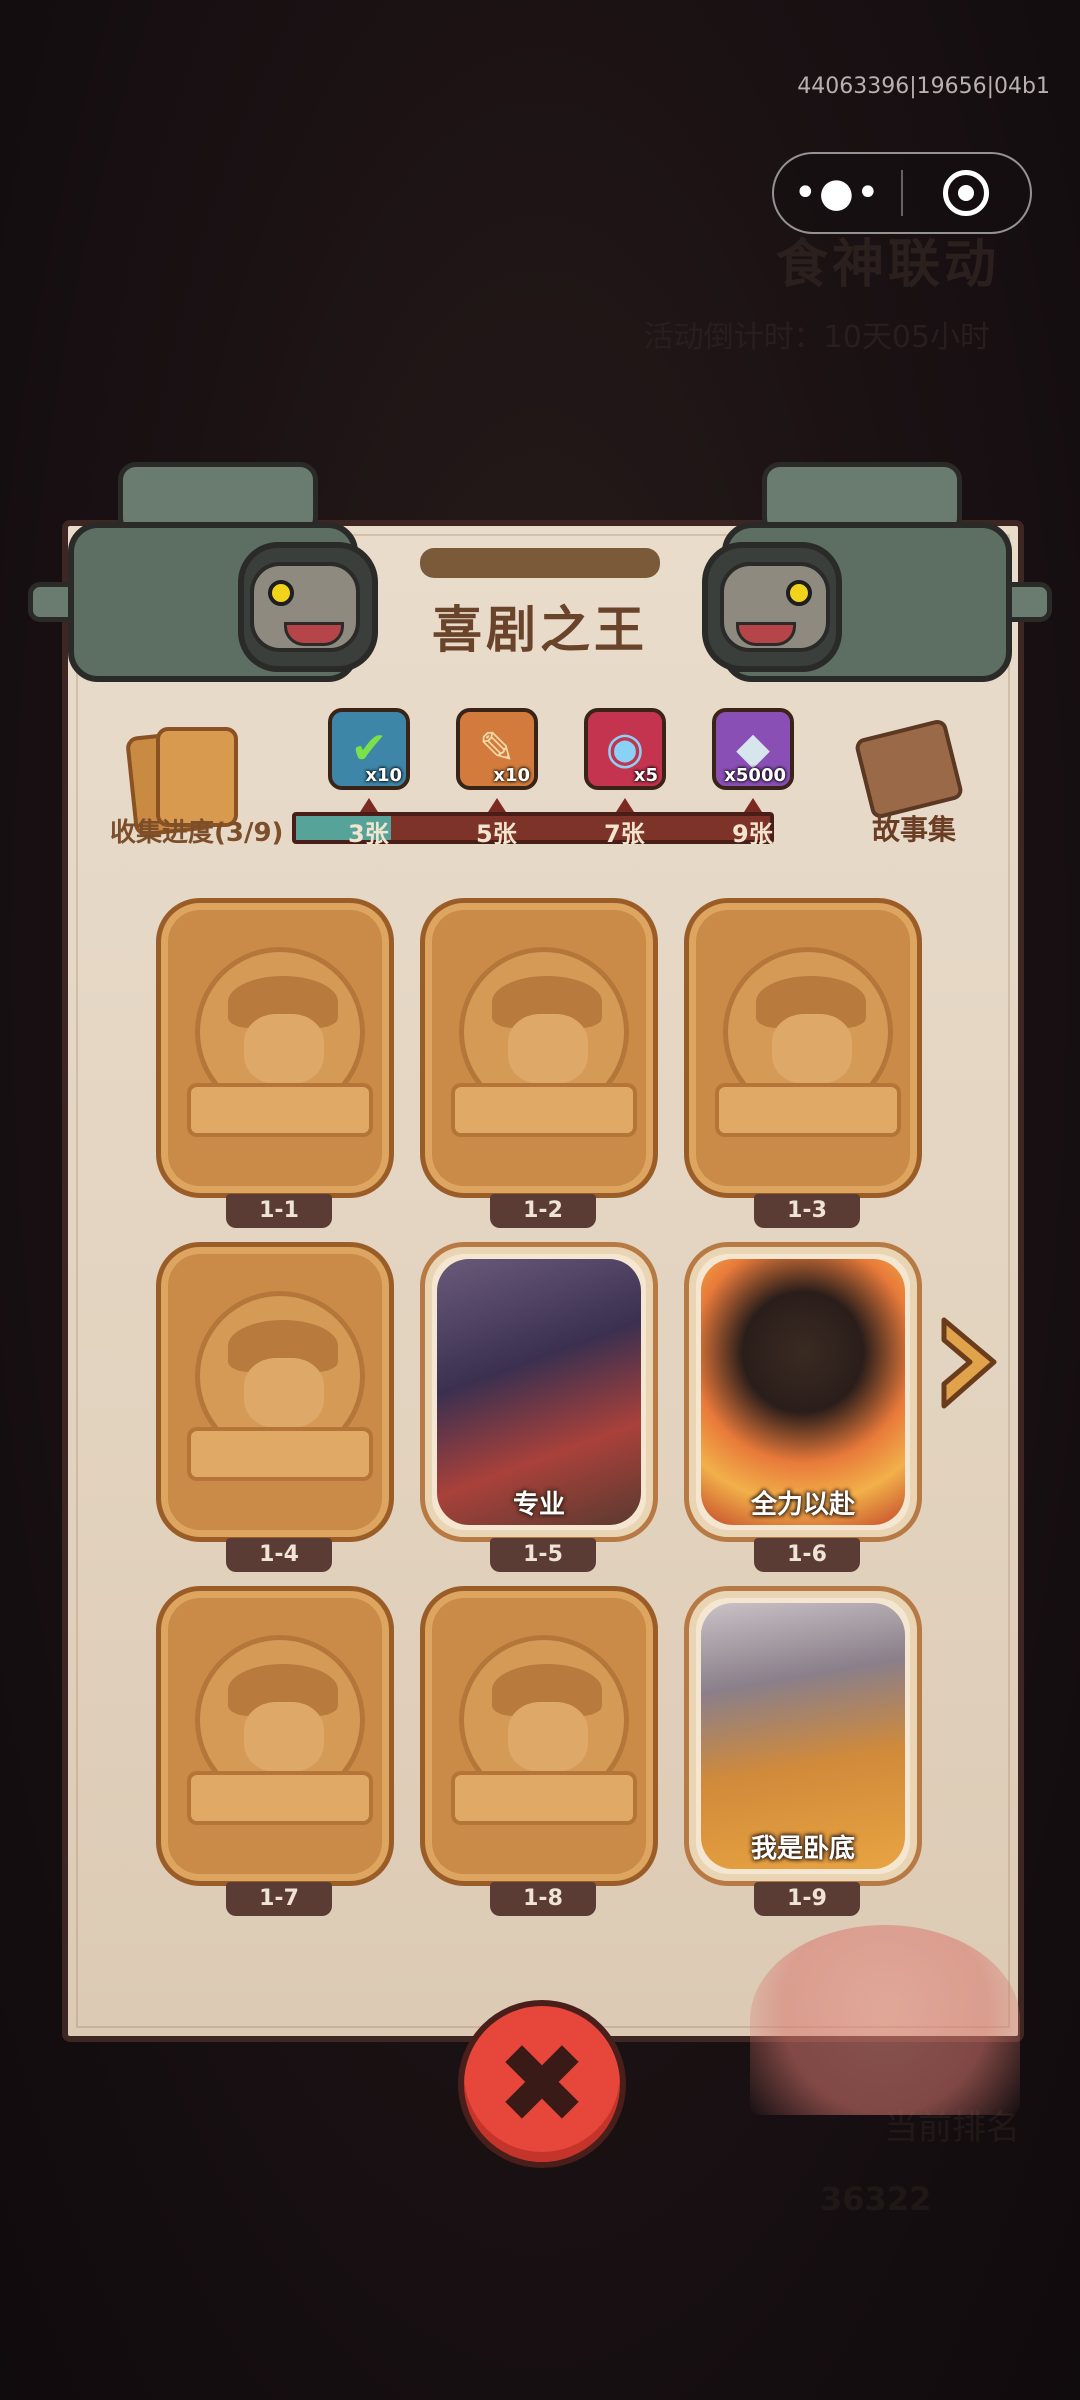 Image resolution: width=1080 pixels, height=2400 pixels. What do you see at coordinates (902, 193) in the screenshot?
I see `miniprogram-capsule: •●•` at bounding box center [902, 193].